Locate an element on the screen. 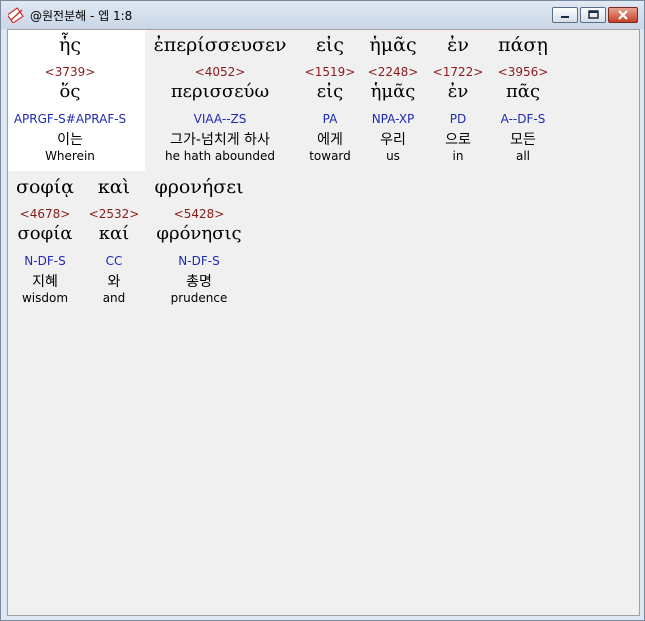 The image size is (645, 621). english-gloss: us is located at coordinates (393, 156).